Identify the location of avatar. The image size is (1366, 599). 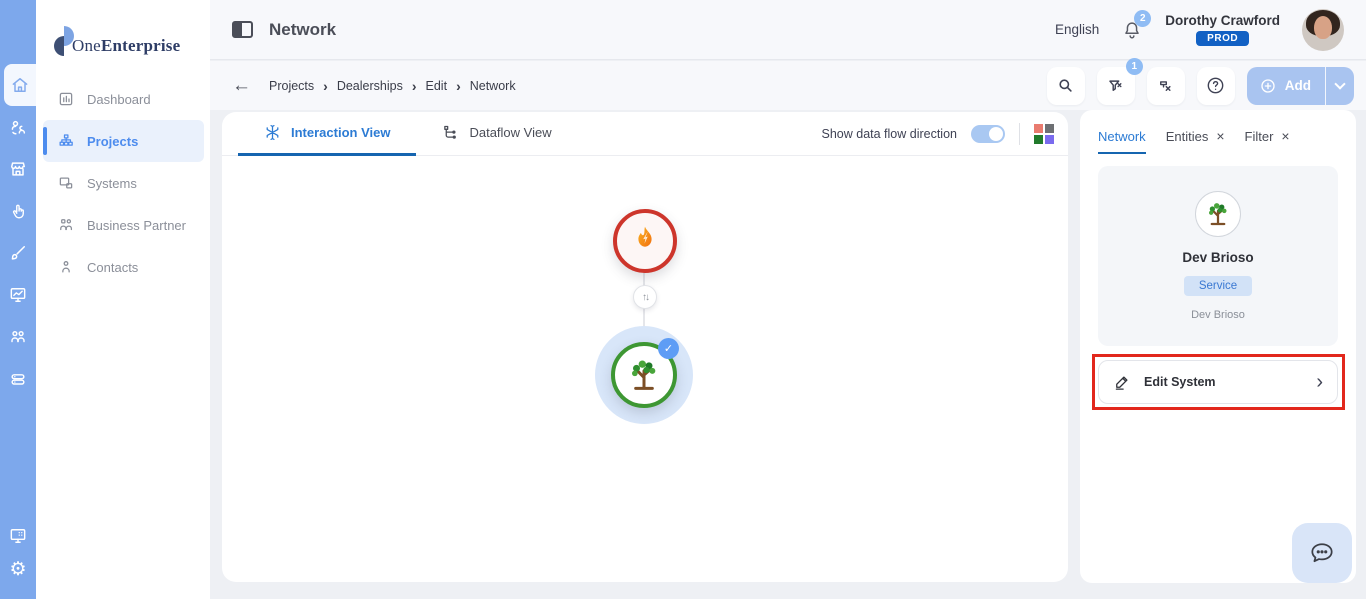
(1323, 29).